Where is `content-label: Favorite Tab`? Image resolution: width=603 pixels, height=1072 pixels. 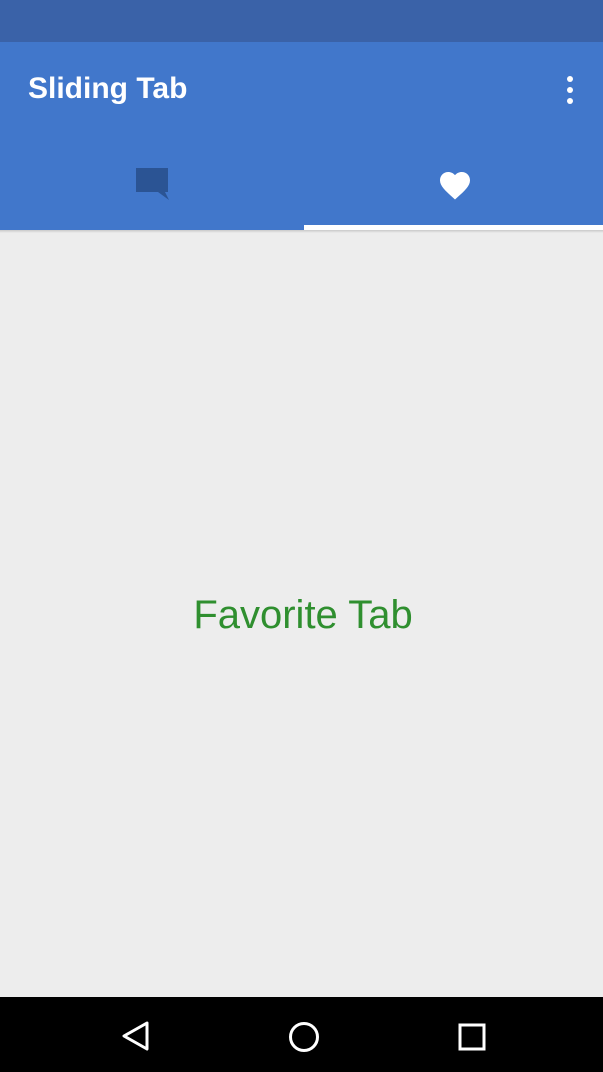
content-label: Favorite Tab is located at coordinates (303, 615).